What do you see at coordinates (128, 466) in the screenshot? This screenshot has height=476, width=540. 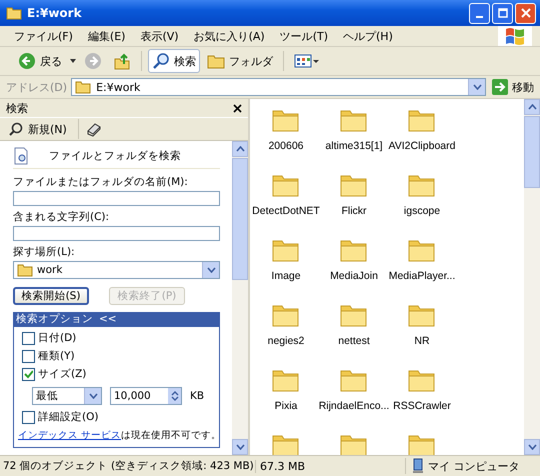 I see `status-text: 72 個のオブジェクト (空きディスク領域: 423 MB)` at bounding box center [128, 466].